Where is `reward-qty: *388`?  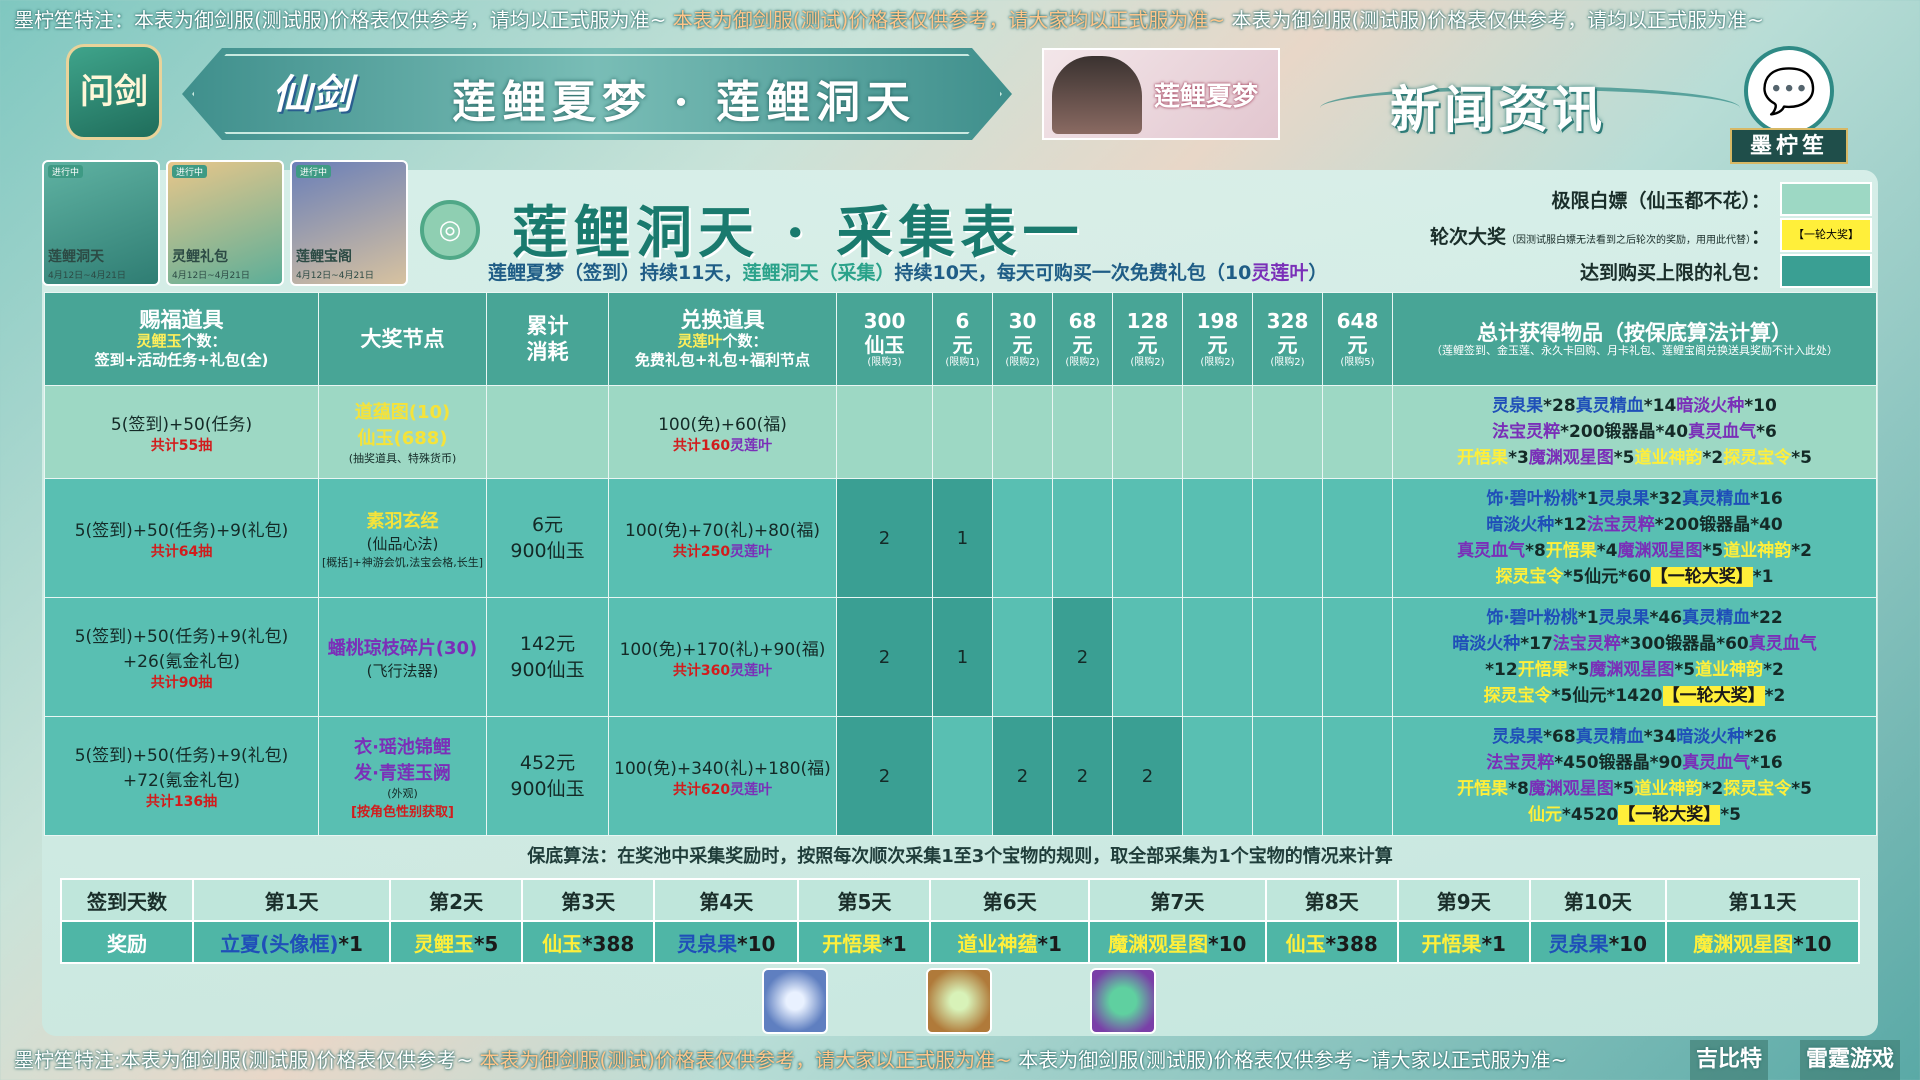
reward-qty: *388 is located at coordinates (608, 943).